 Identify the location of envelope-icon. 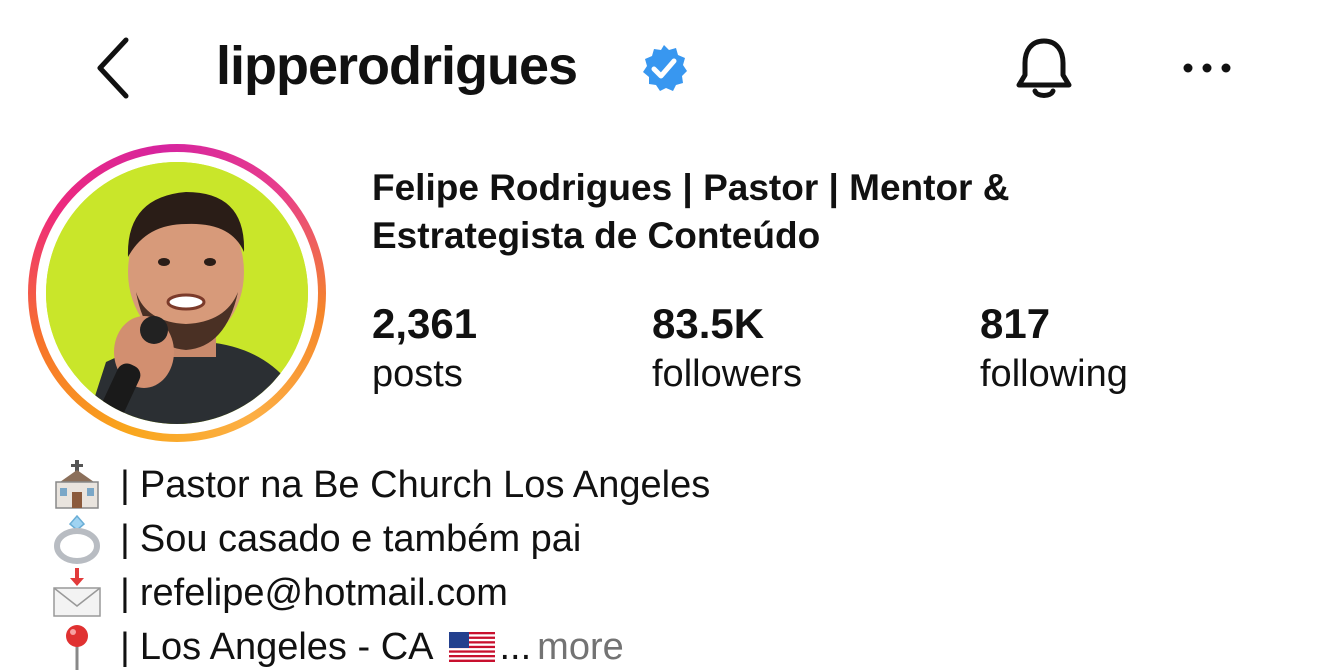
(77, 593).